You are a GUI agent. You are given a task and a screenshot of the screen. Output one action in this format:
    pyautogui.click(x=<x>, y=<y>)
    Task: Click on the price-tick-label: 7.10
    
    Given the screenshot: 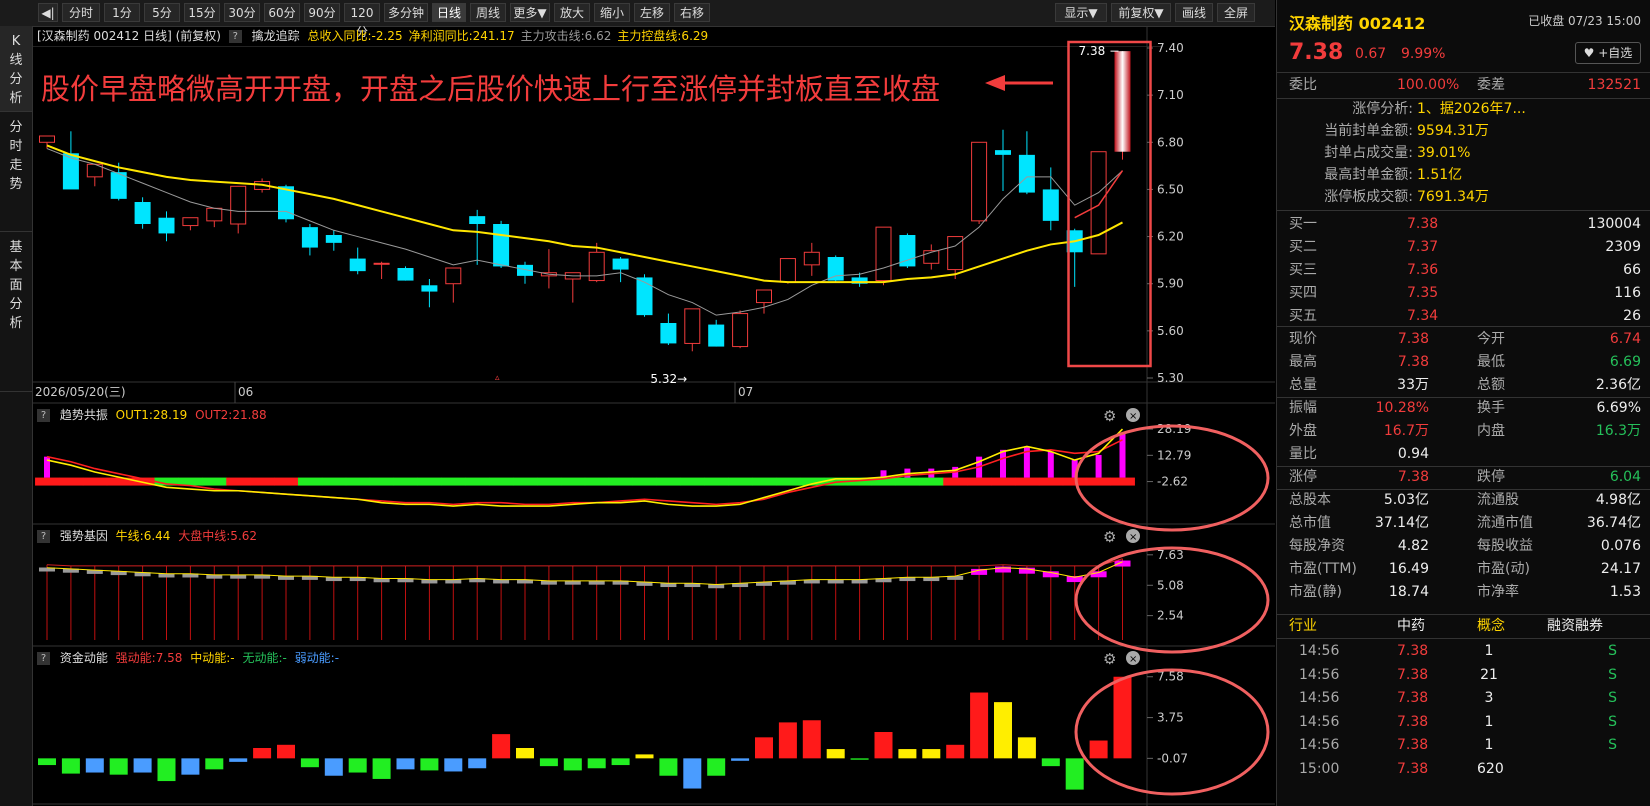 What is the action you would take?
    pyautogui.click(x=1170, y=95)
    